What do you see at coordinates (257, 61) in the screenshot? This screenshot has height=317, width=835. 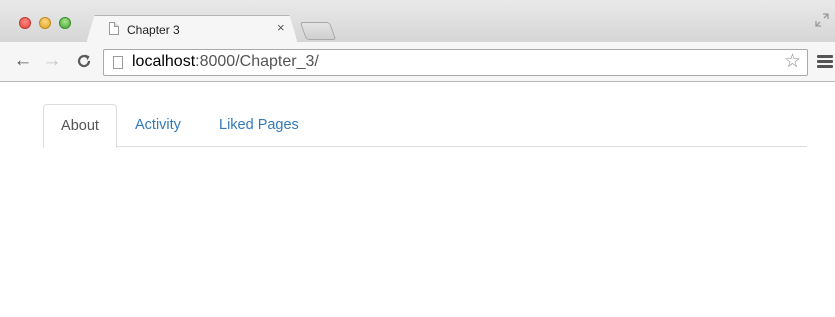 I see `url-path: :8000/Chapter_3/` at bounding box center [257, 61].